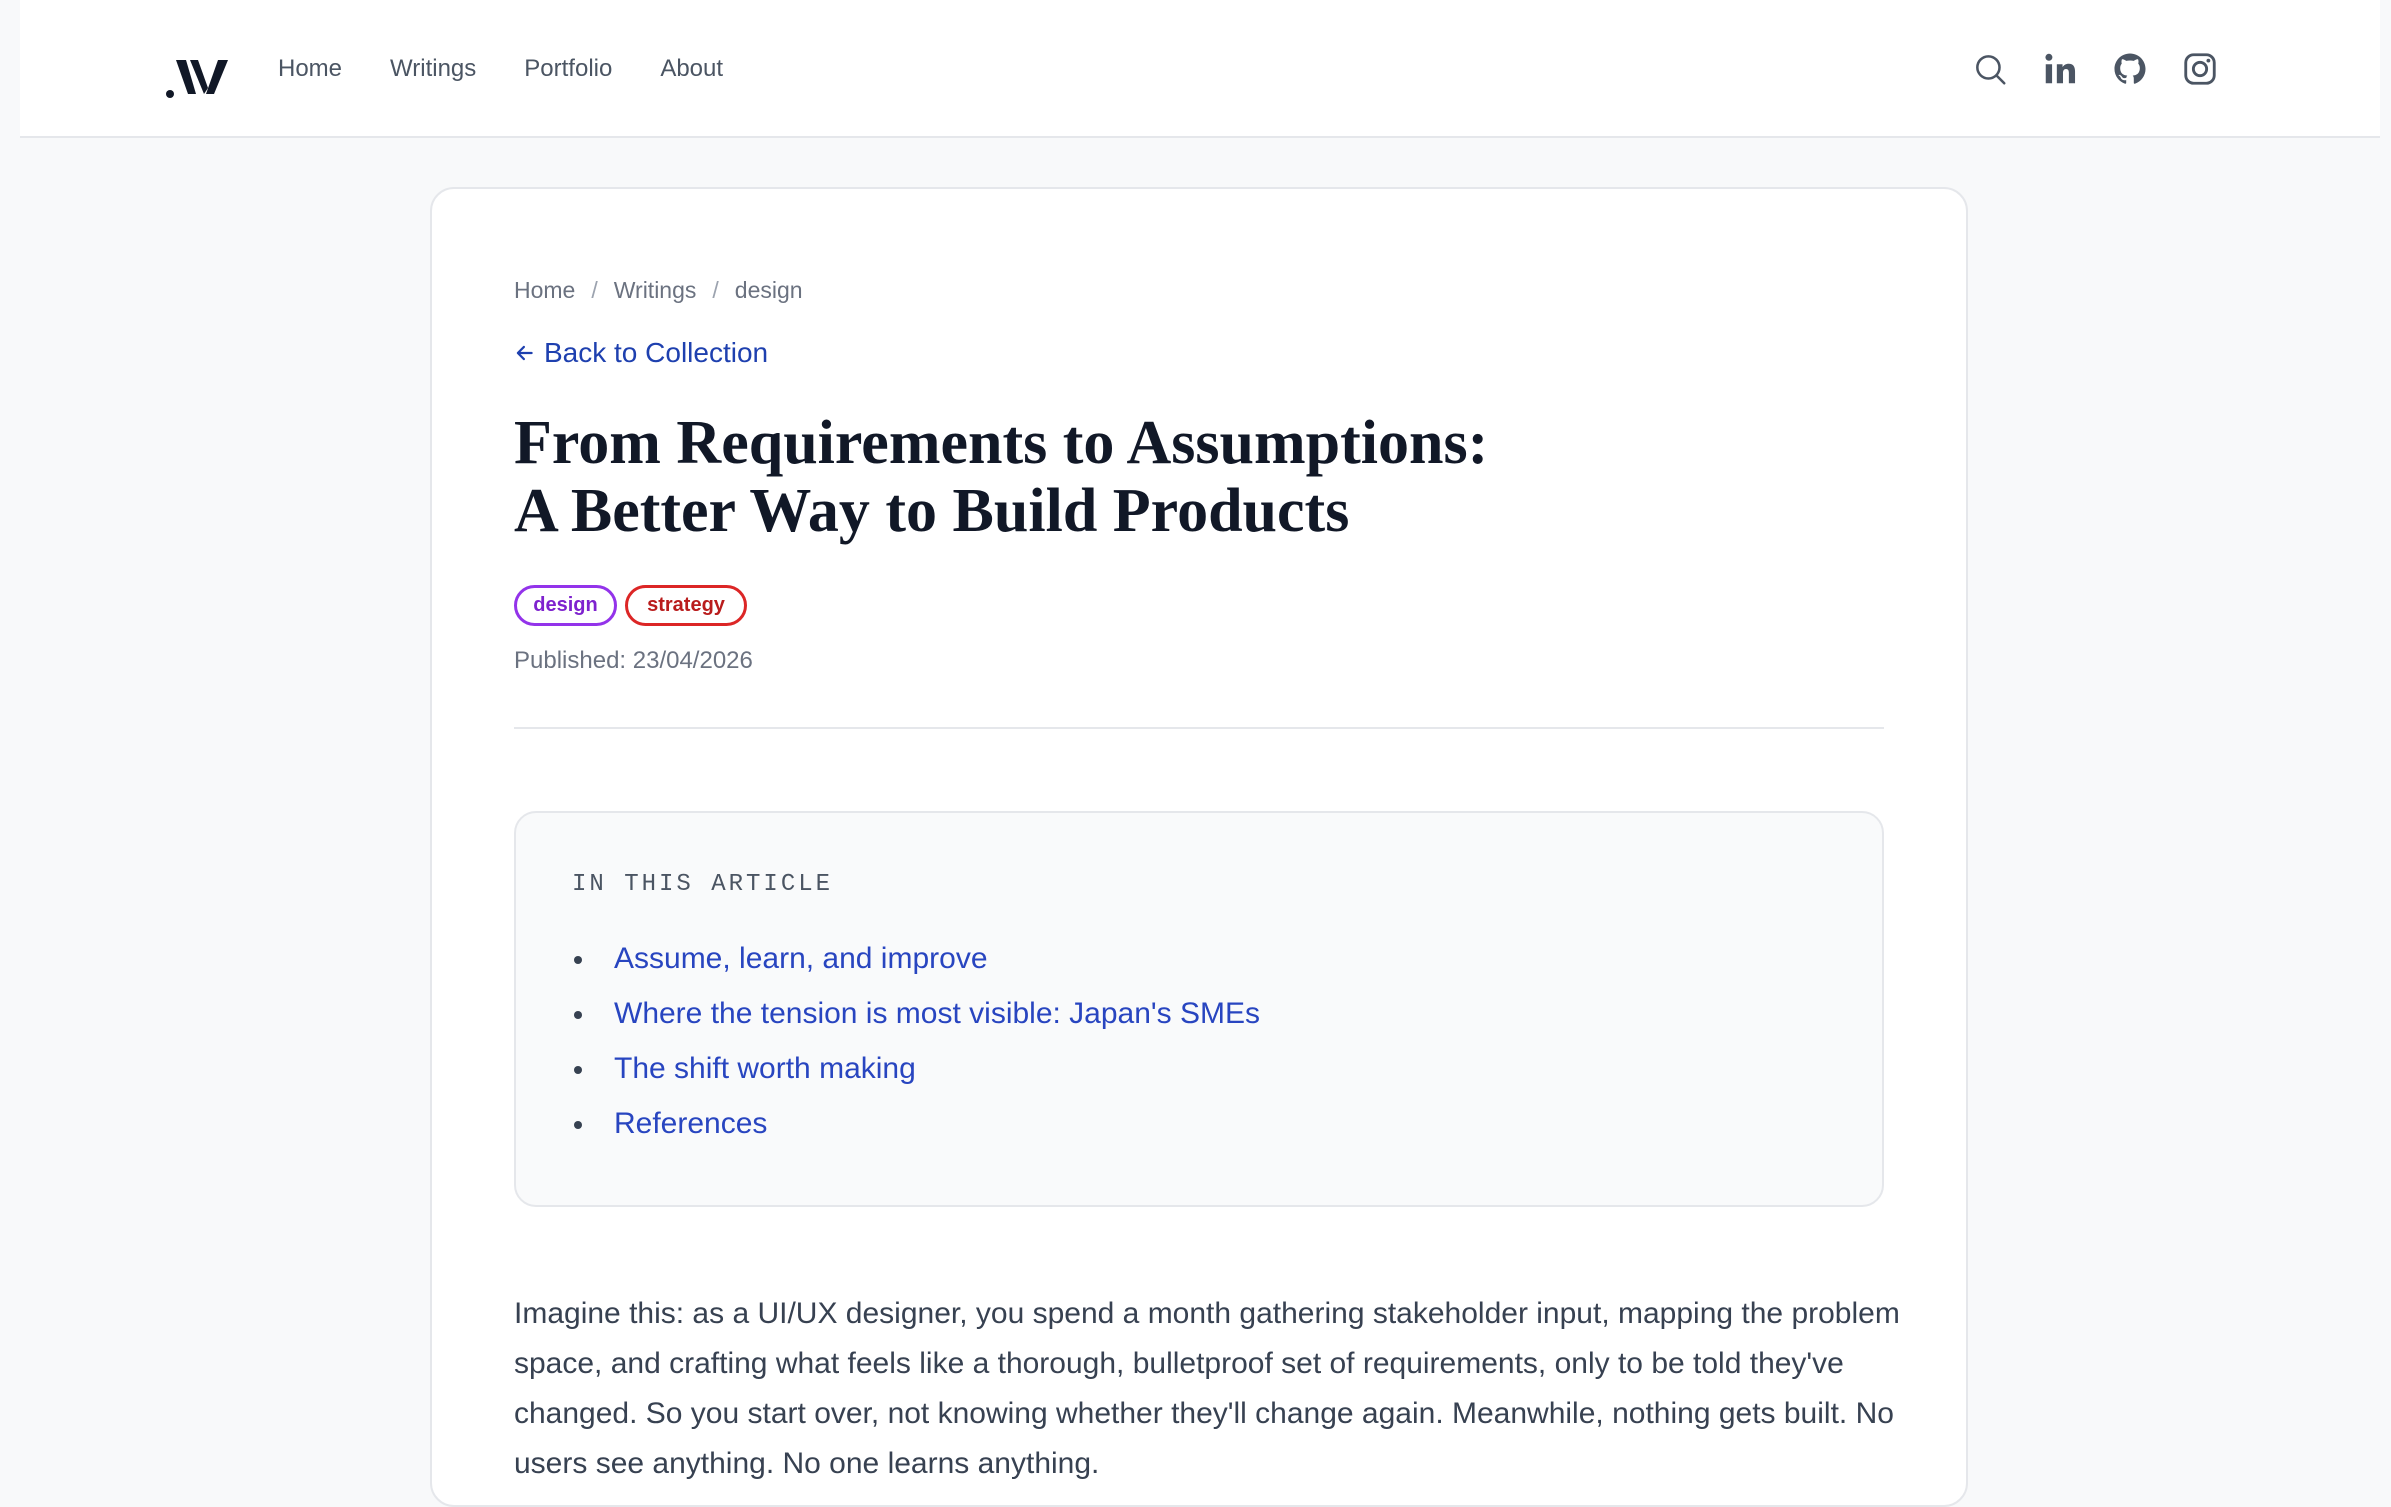  I want to click on toc-item: Assume, learn, and improve, so click(916, 958).